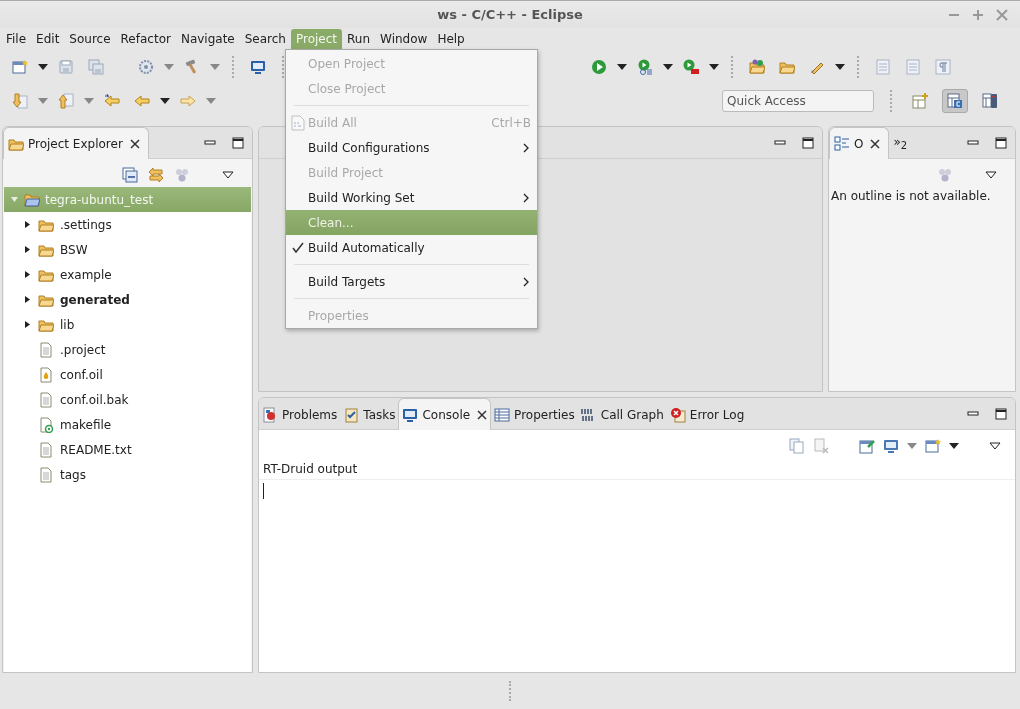  What do you see at coordinates (127, 449) in the screenshot?
I see `tree-item: README.txt` at bounding box center [127, 449].